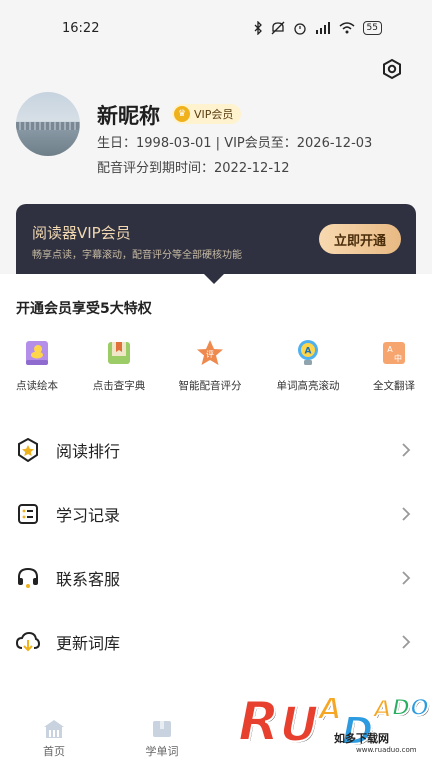 The width and height of the screenshot is (432, 768). What do you see at coordinates (216, 642) in the screenshot?
I see `menu-item-update-vocabulary: 更新词库` at bounding box center [216, 642].